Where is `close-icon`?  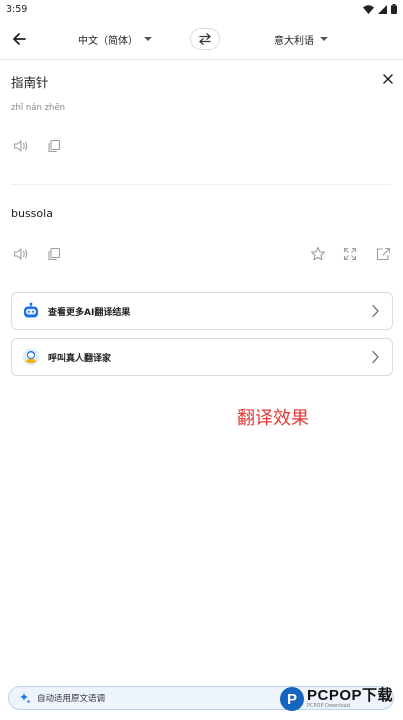 close-icon is located at coordinates (388, 79).